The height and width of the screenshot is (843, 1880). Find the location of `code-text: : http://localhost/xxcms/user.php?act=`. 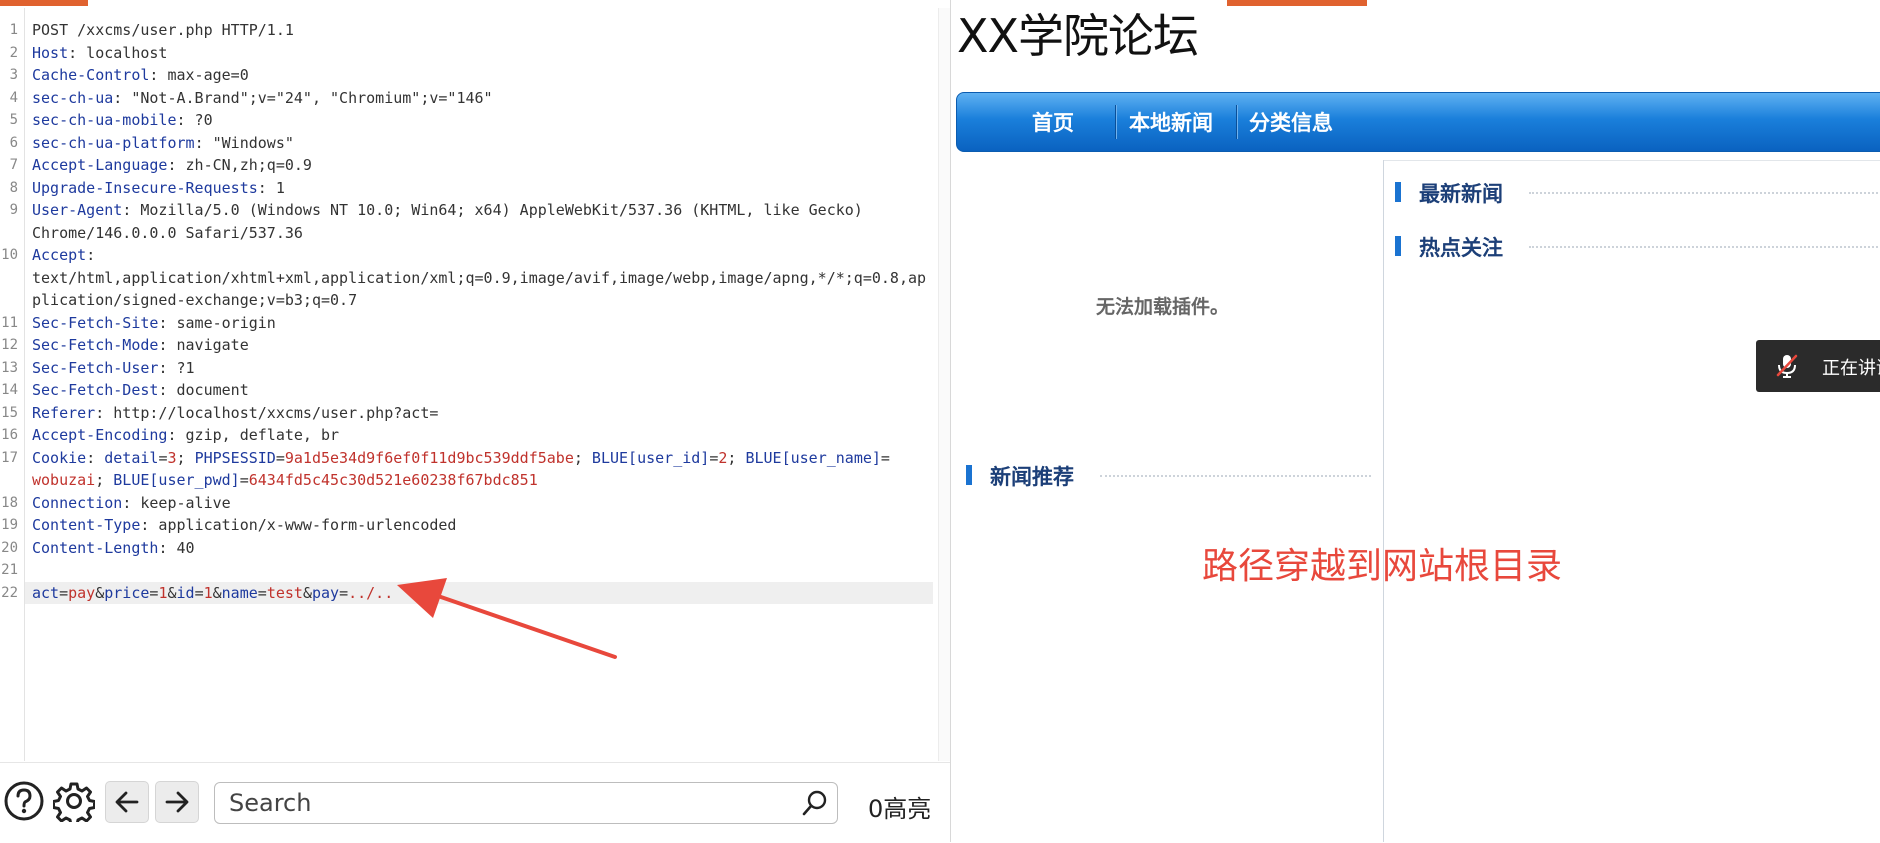

code-text: : http://localhost/xxcms/user.php?act= is located at coordinates (267, 412).